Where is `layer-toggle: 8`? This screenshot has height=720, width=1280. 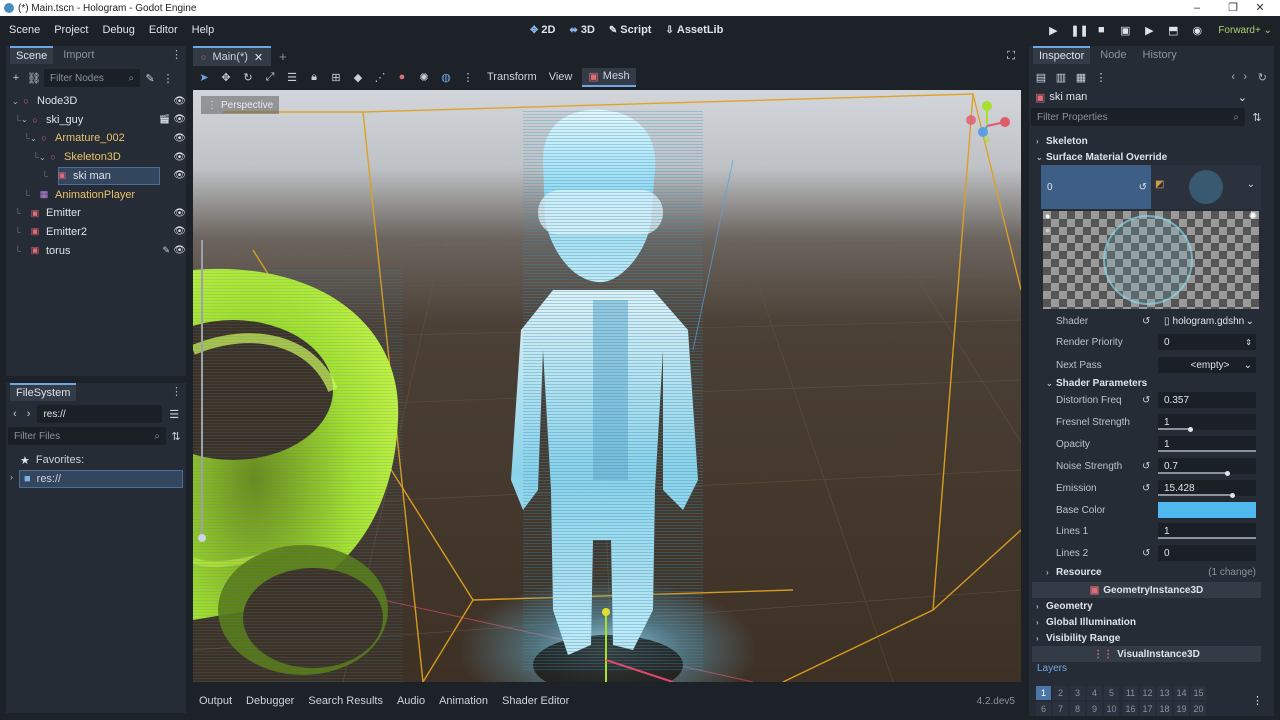 layer-toggle: 8 is located at coordinates (1077, 709).